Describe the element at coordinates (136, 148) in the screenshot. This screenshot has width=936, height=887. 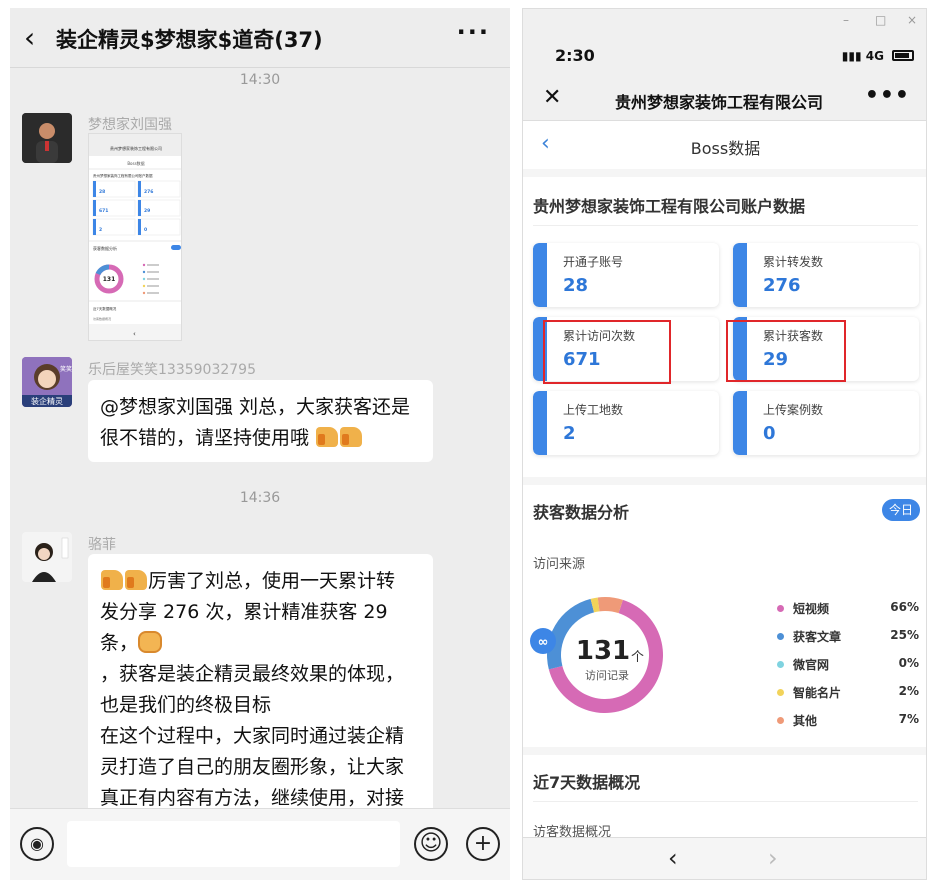
I see `thumbnail-company: 贵州梦想家装饰工程有限公司` at that location.